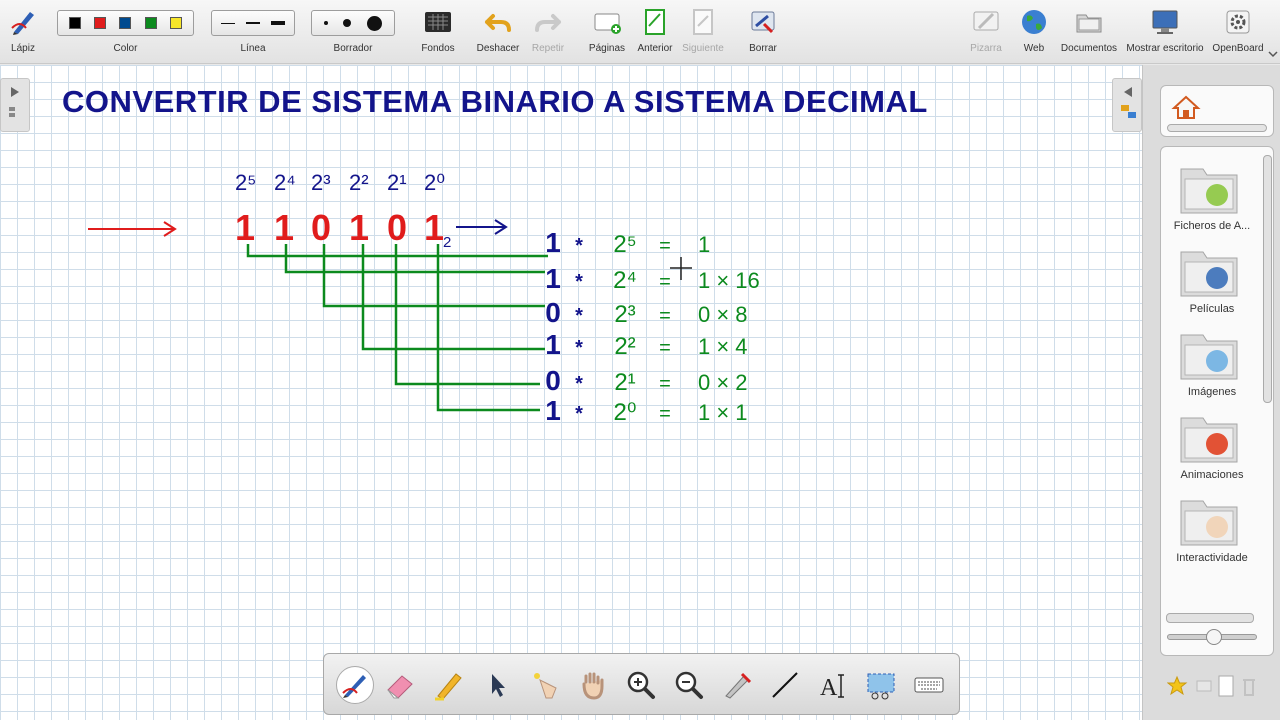 Image resolution: width=1280 pixels, height=720 pixels. What do you see at coordinates (355, 685) in the screenshot?
I see `pen-tool` at bounding box center [355, 685].